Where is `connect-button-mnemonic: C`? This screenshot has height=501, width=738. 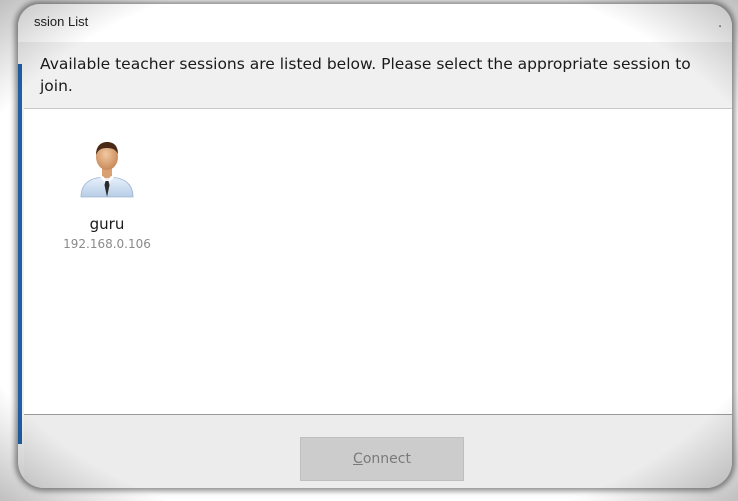 connect-button-mnemonic: C is located at coordinates (358, 459).